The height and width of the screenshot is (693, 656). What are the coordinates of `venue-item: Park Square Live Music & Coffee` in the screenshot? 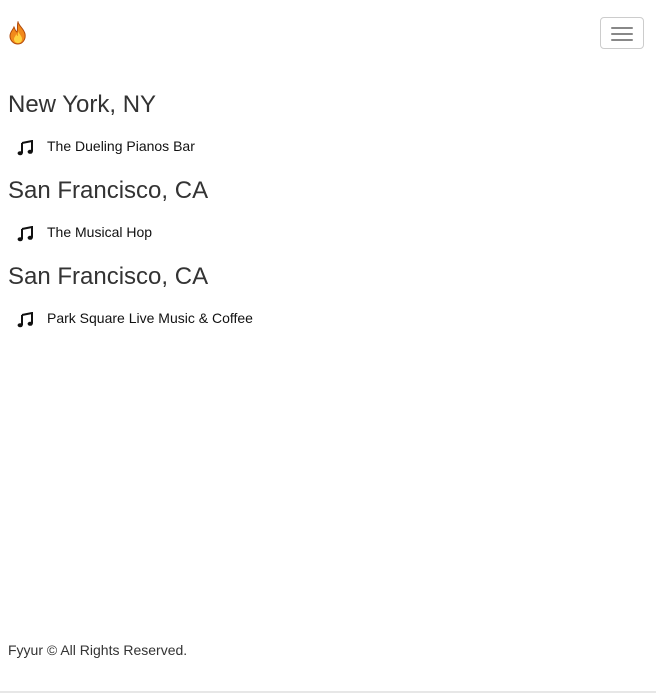 It's located at (308, 318).